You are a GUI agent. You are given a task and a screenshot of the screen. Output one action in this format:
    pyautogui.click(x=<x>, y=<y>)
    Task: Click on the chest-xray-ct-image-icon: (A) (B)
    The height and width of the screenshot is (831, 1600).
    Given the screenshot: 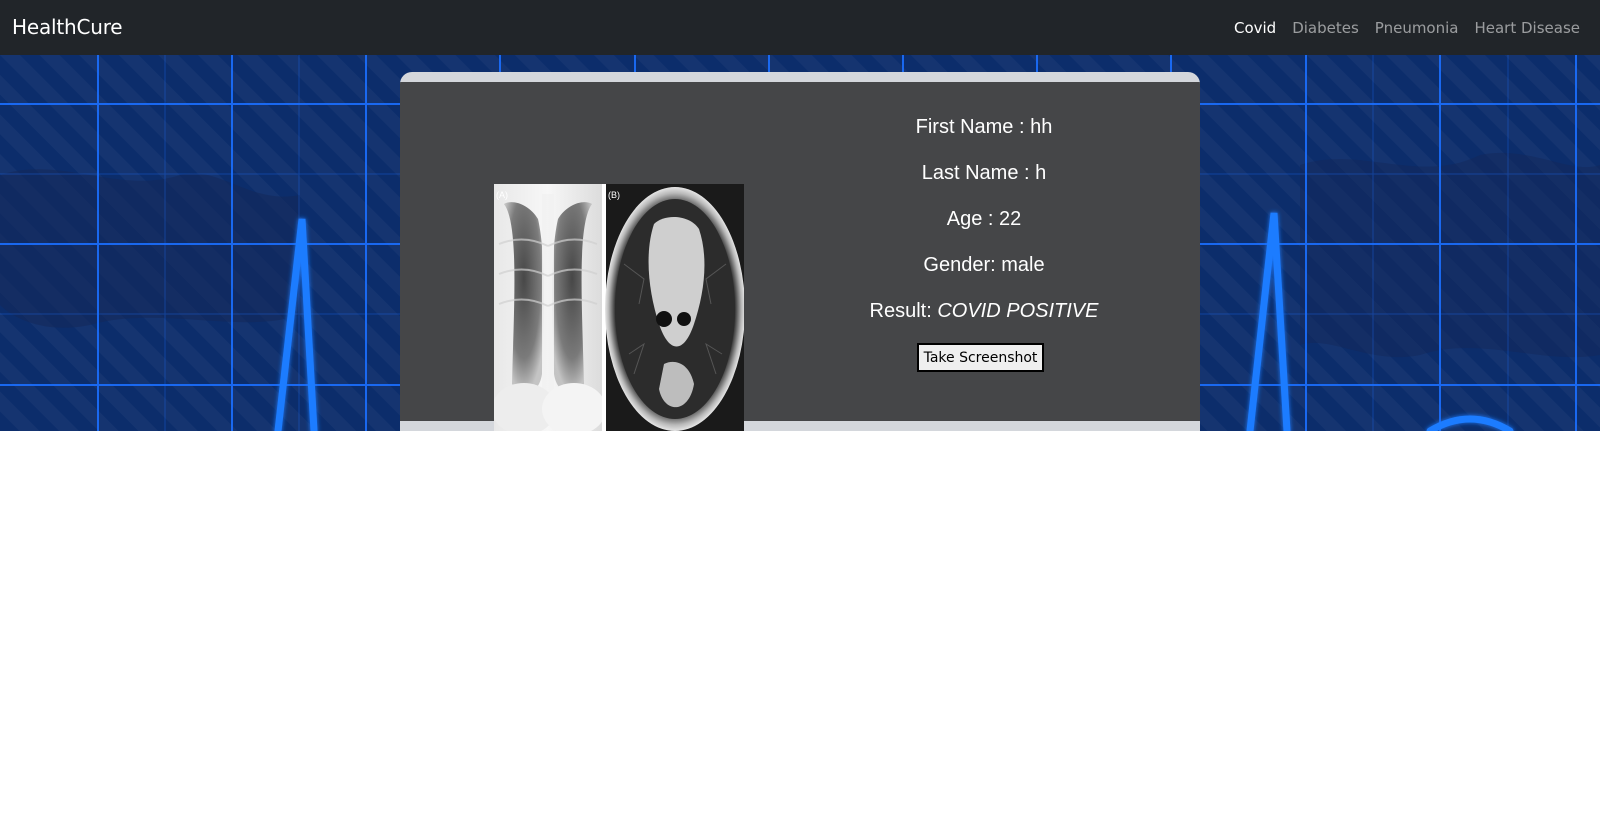 What is the action you would take?
    pyautogui.click(x=619, y=307)
    